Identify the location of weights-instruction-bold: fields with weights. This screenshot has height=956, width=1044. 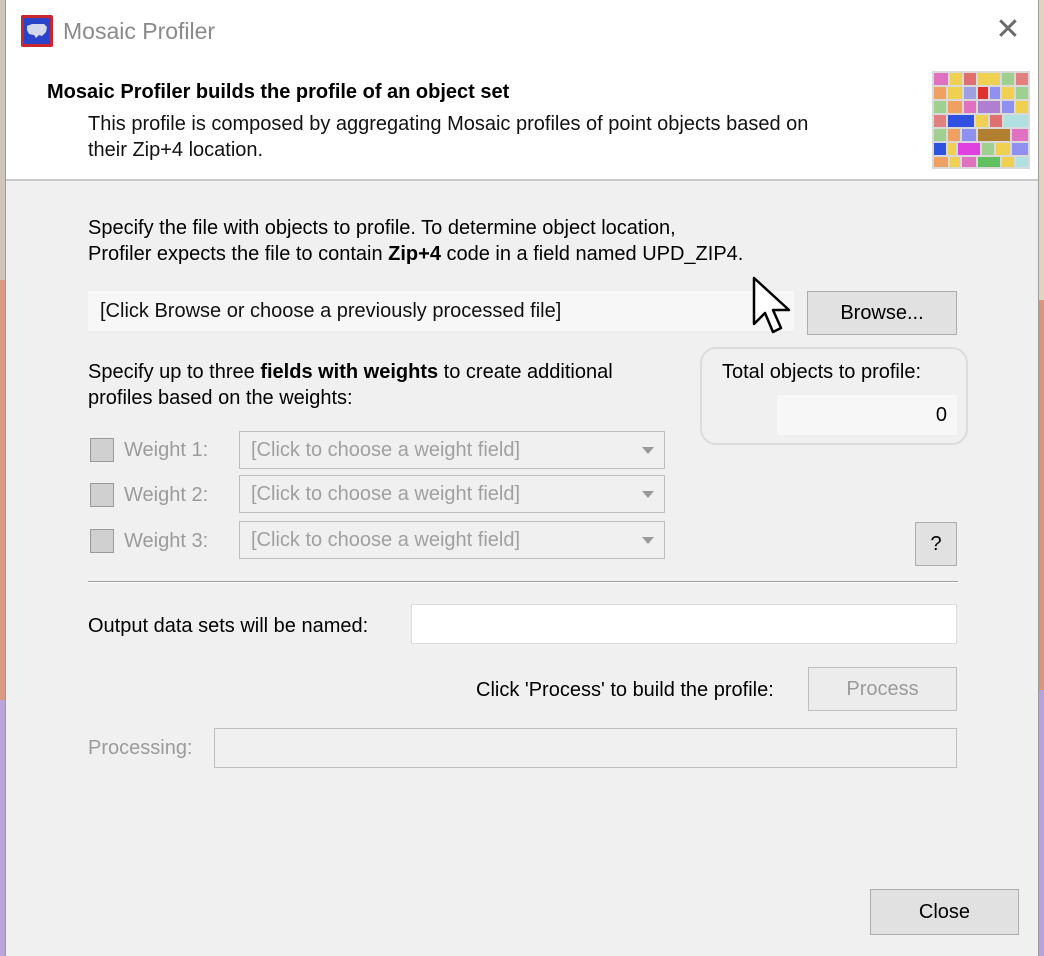
(349, 372).